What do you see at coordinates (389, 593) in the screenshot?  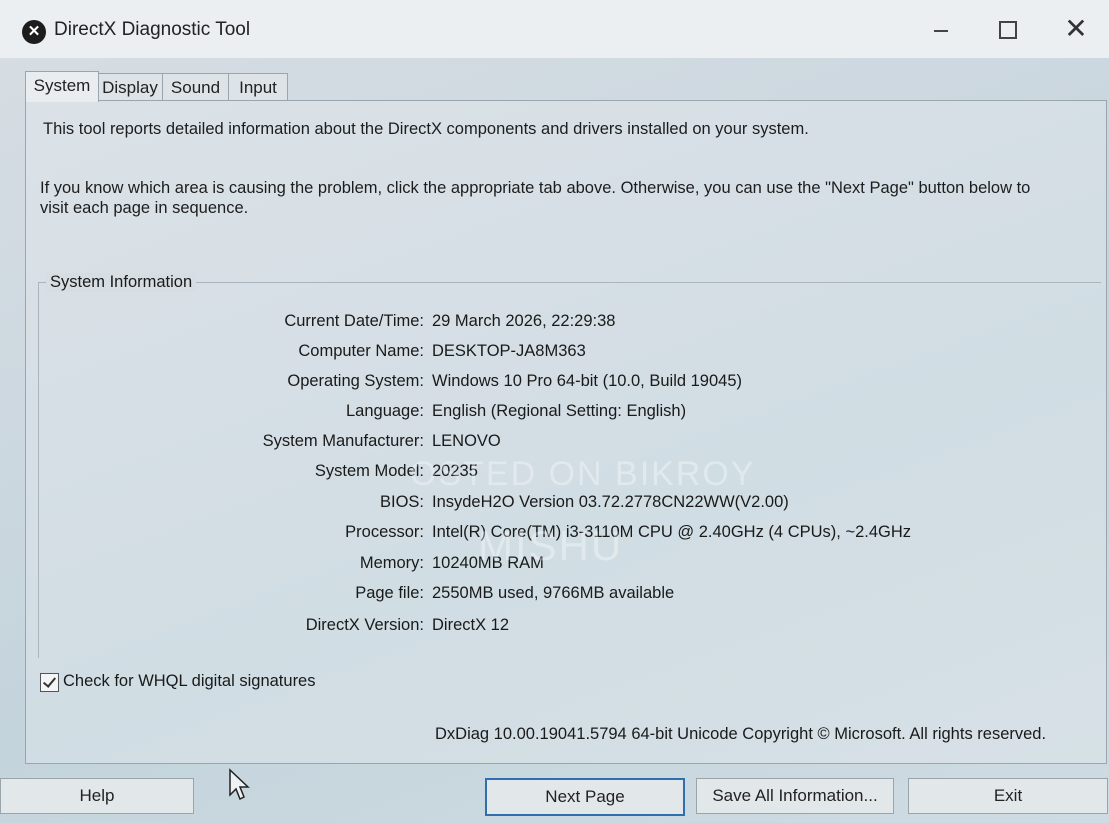 I see `info-label: Page file:` at bounding box center [389, 593].